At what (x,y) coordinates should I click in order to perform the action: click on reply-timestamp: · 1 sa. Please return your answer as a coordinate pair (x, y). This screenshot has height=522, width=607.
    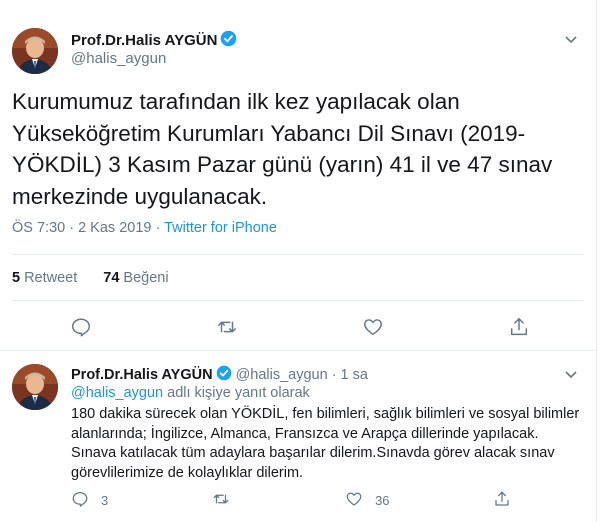
    Looking at the image, I should click on (350, 375).